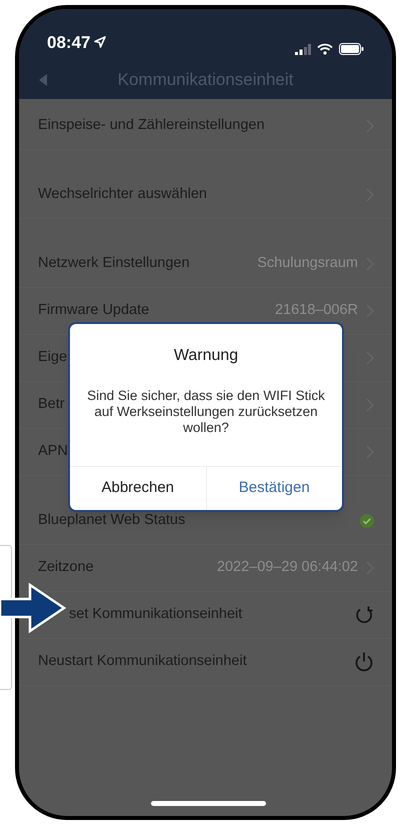  I want to click on row-label: APN, so click(53, 452).